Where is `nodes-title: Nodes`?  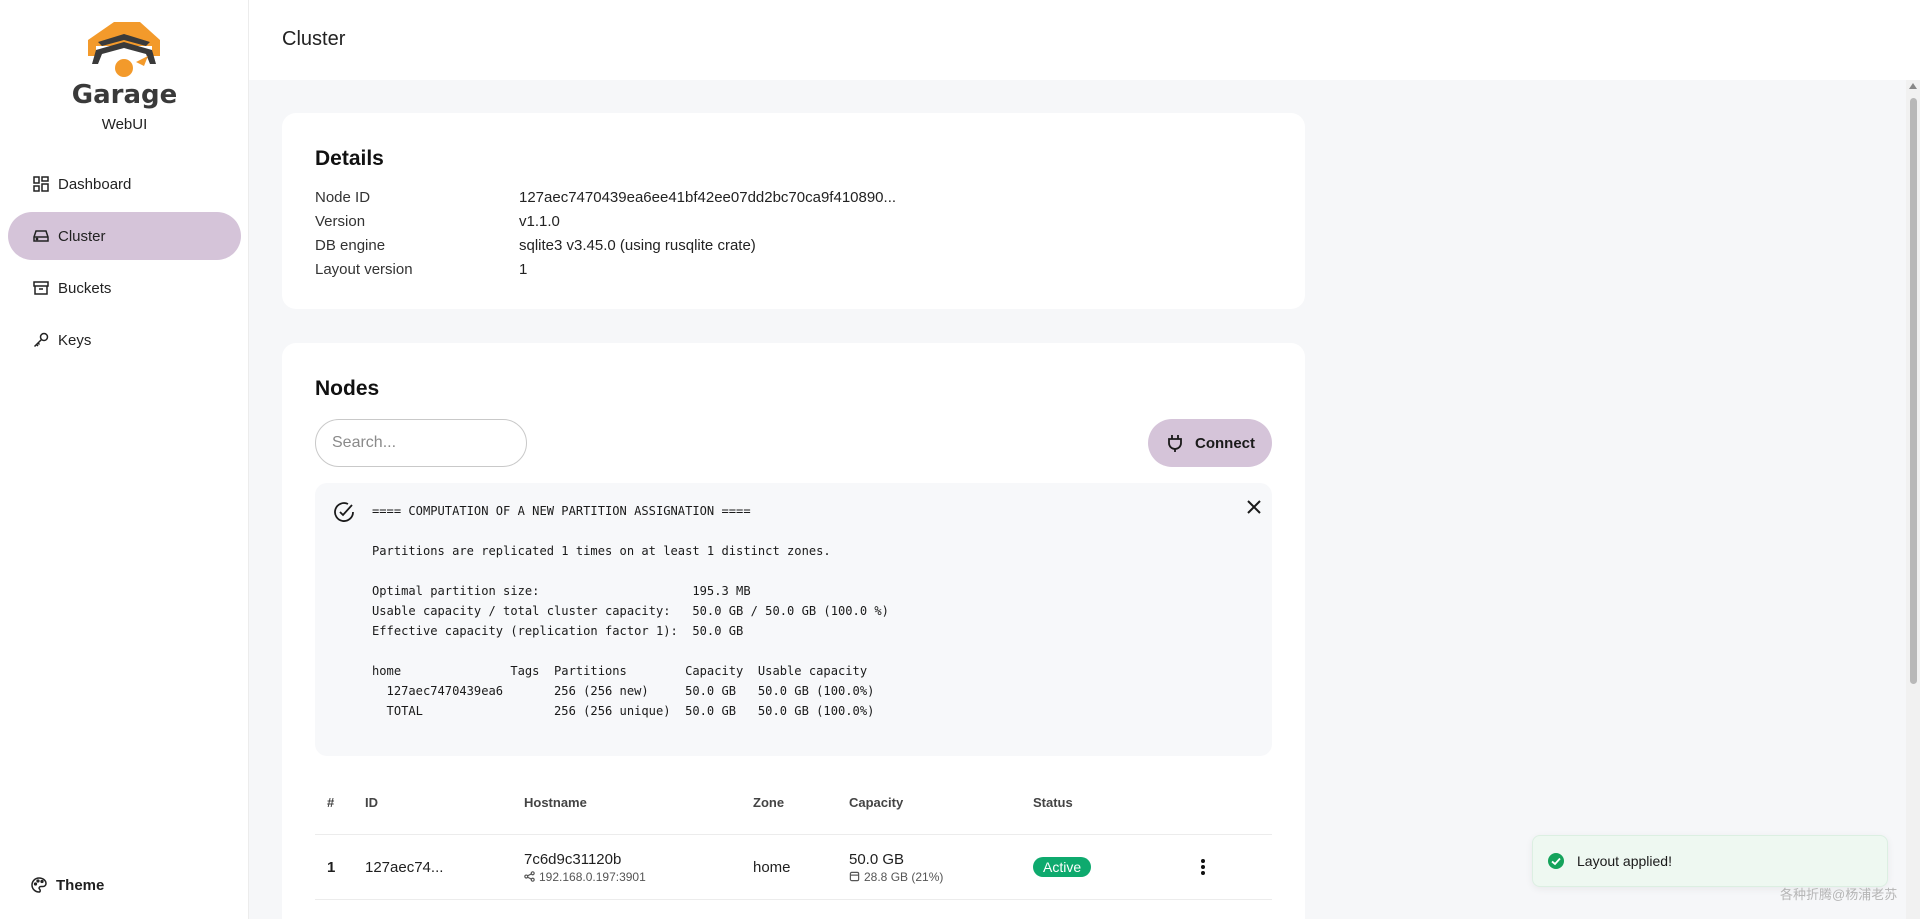 nodes-title: Nodes is located at coordinates (347, 388).